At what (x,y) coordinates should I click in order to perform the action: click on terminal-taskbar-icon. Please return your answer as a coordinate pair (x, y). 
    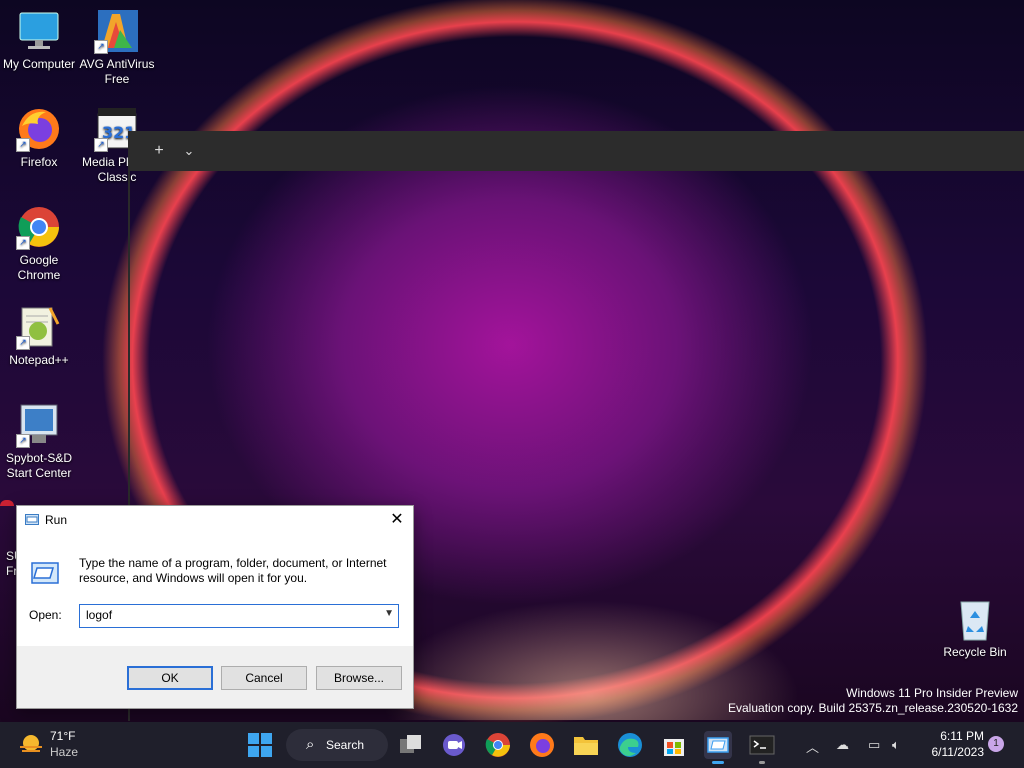
    Looking at the image, I should click on (762, 747).